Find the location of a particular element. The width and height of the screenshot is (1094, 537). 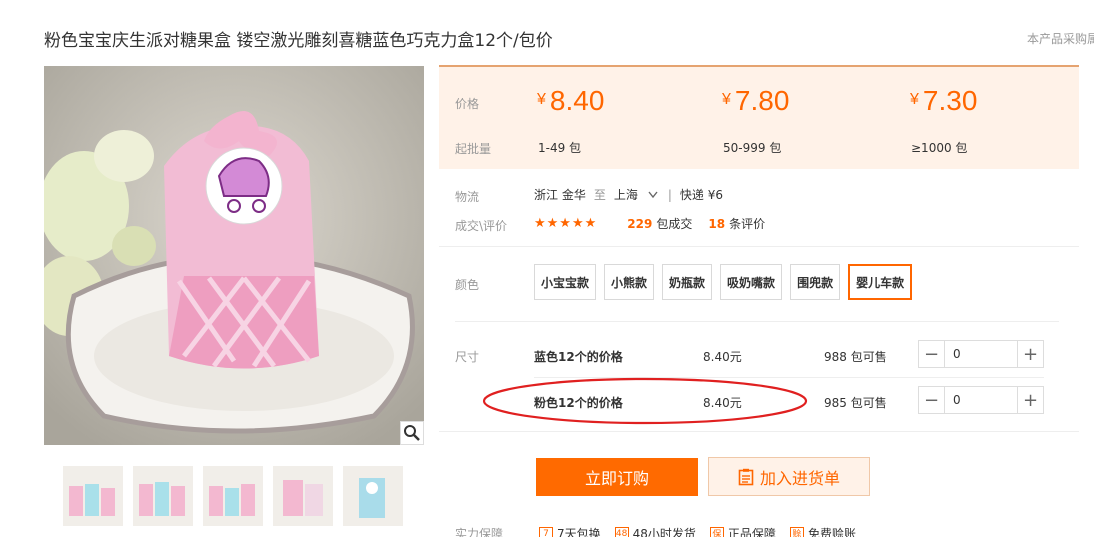

ship-destination-select: 上海 is located at coordinates (636, 194).